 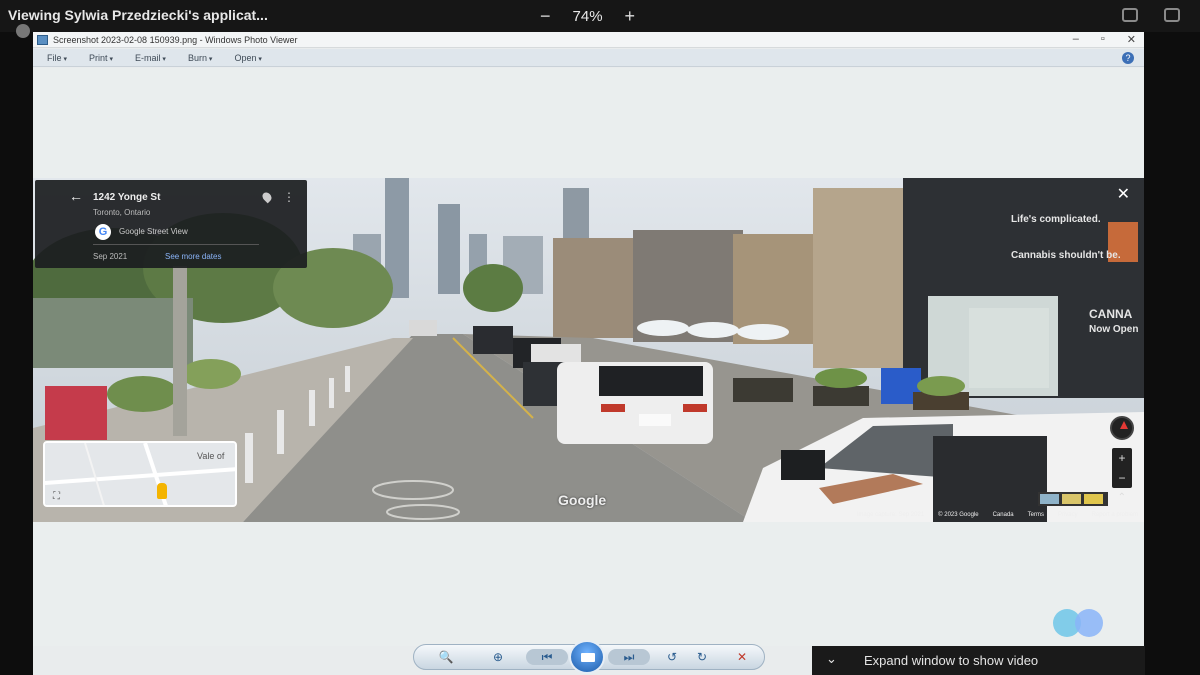 I want to click on credit-privacy: Privacy, so click(x=1068, y=515).